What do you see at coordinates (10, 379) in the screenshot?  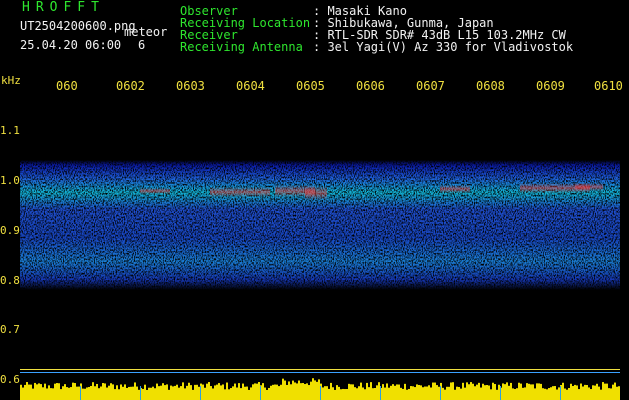 I see `y-tick-label: 0.6` at bounding box center [10, 379].